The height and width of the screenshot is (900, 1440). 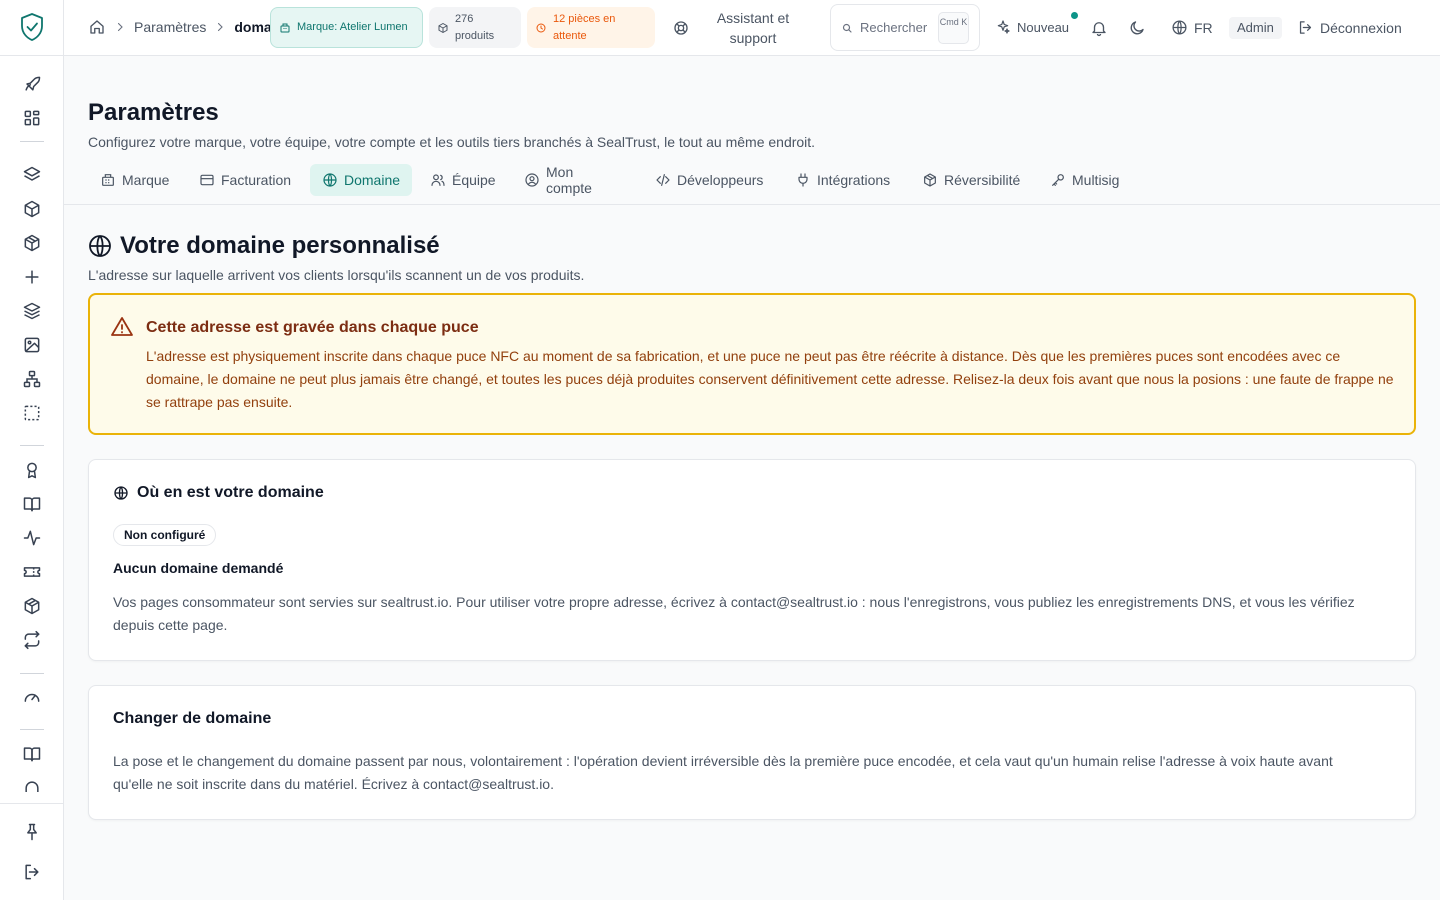 I want to click on tab-facturation: Facturation, so click(x=245, y=180).